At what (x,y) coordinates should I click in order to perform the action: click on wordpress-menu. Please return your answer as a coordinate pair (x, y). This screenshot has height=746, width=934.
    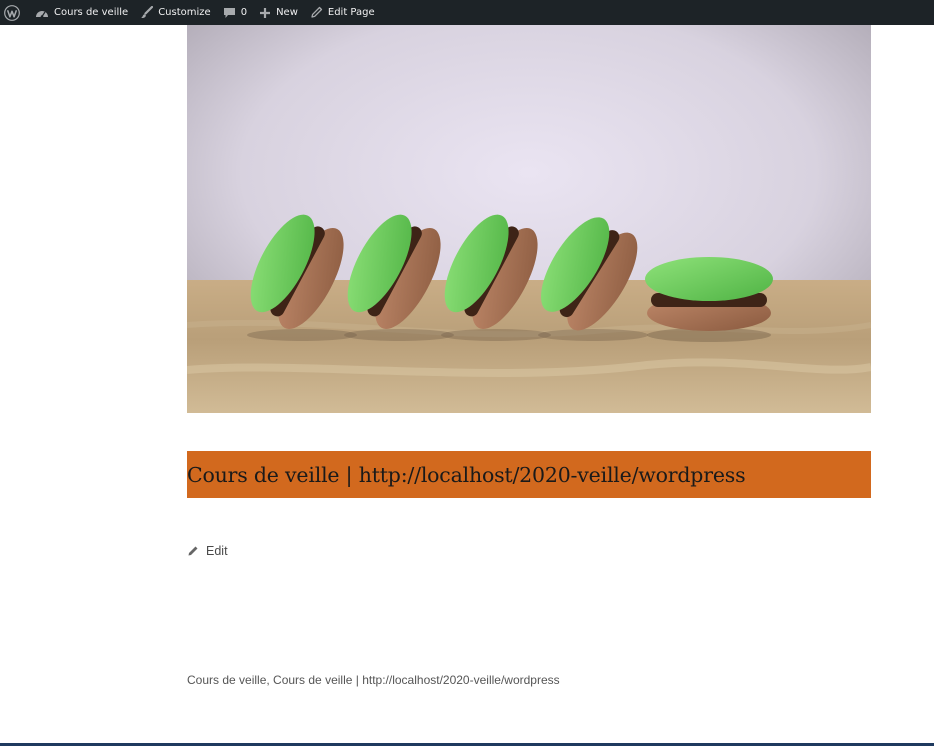
    Looking at the image, I should click on (15, 12).